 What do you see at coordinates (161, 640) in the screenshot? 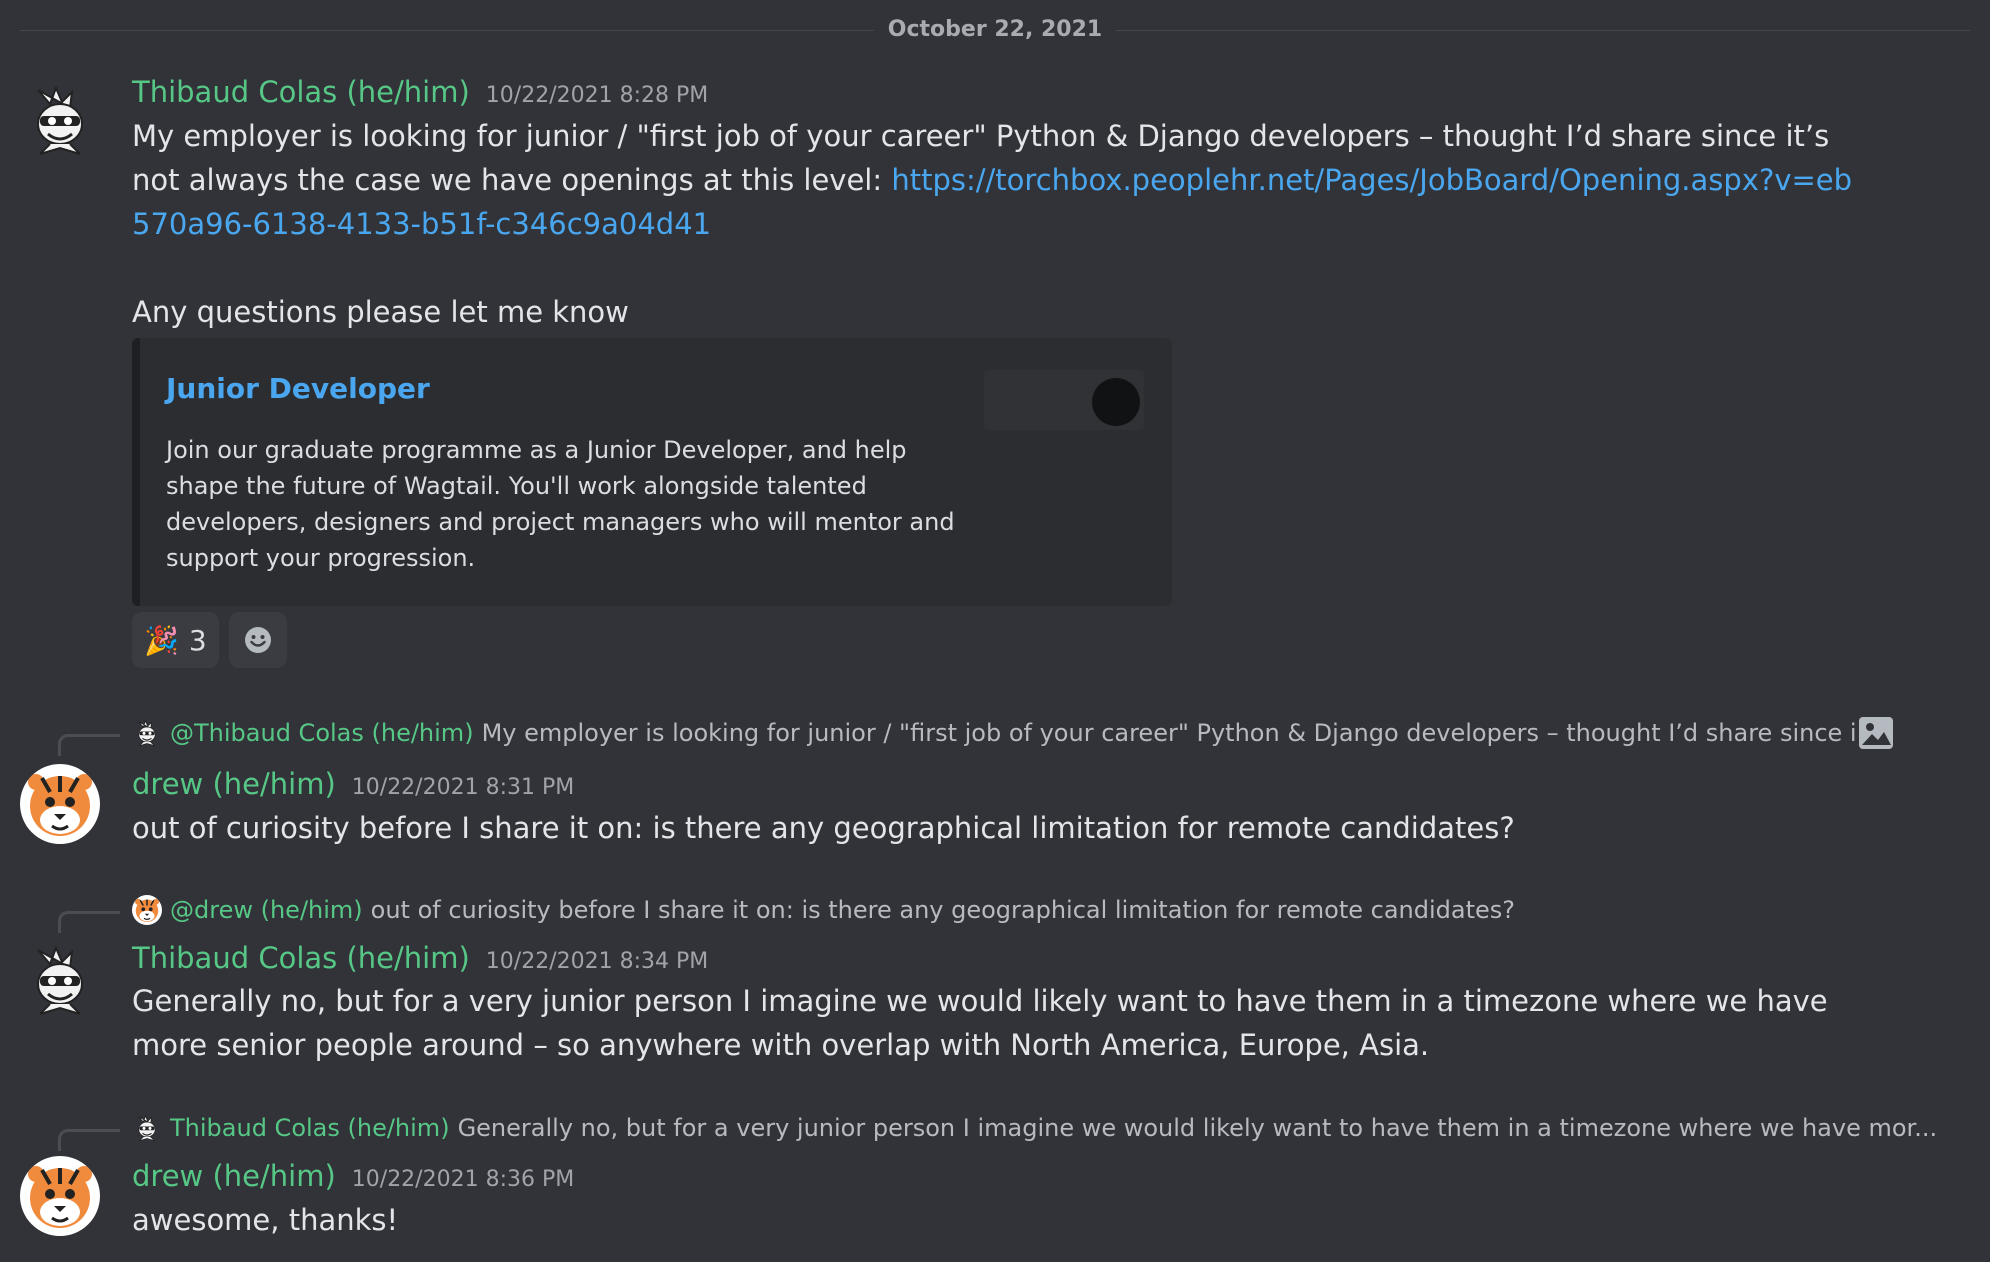
I see `party-popper-icon: 🎉` at bounding box center [161, 640].